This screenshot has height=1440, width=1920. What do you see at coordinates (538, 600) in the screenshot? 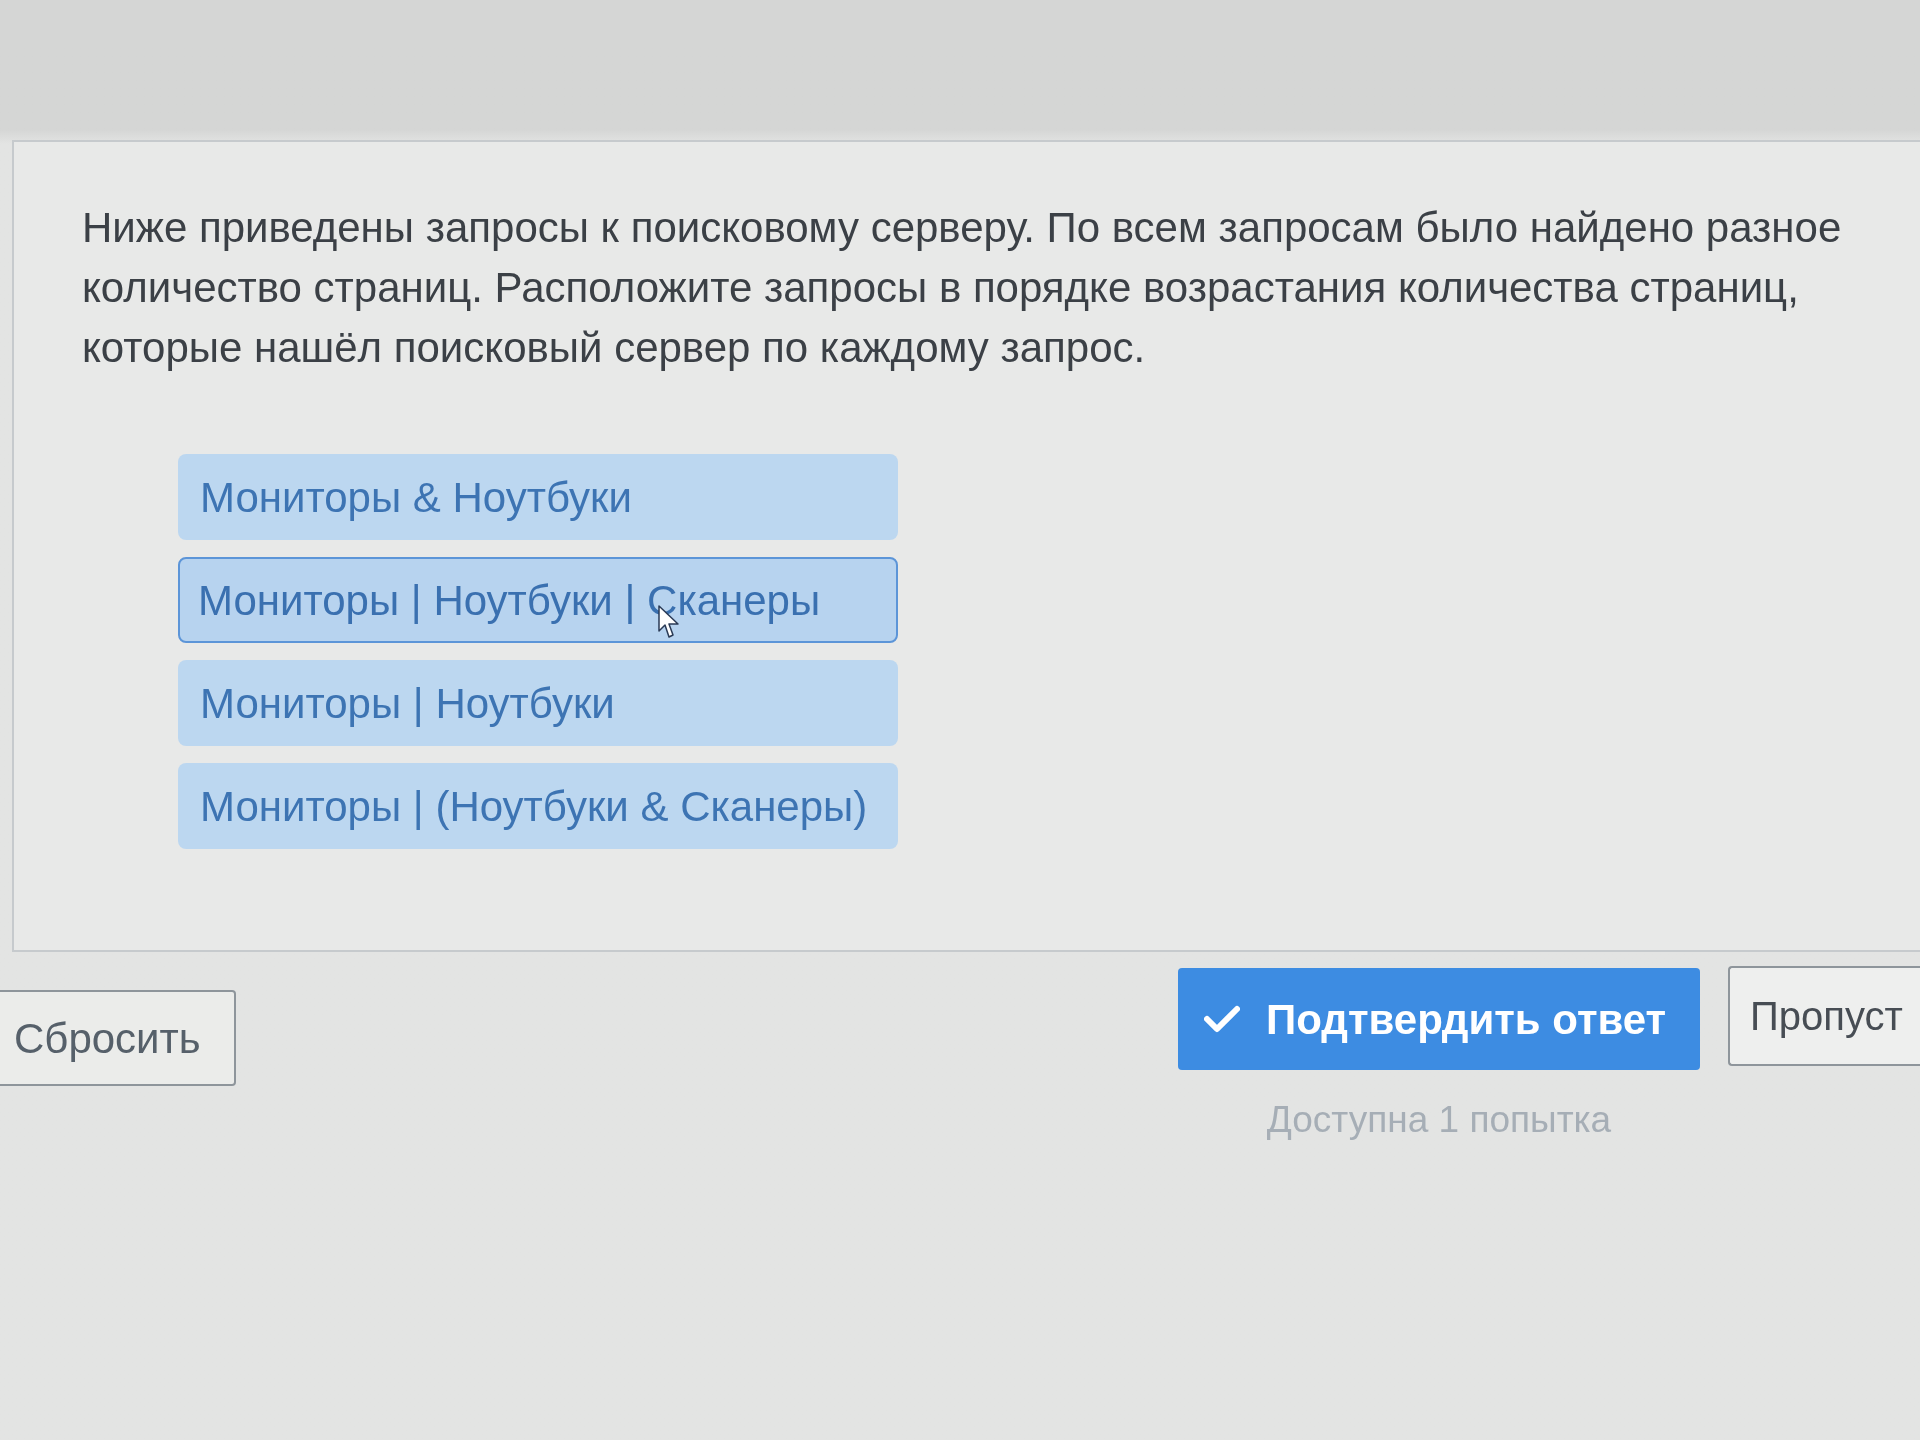
I see `answer-item: Мониторы | Ноутбуки | Сканеры` at bounding box center [538, 600].